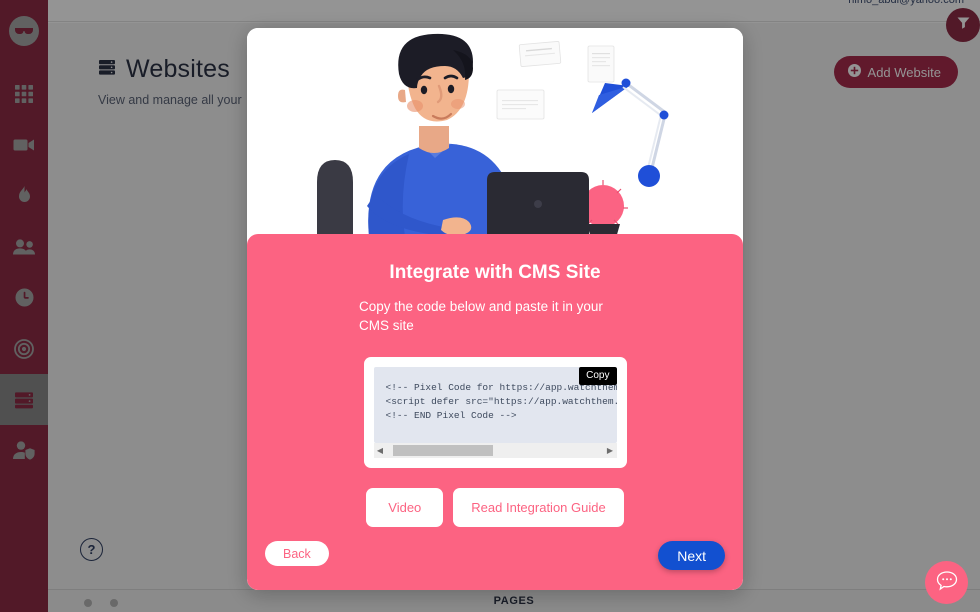 Image resolution: width=980 pixels, height=612 pixels. I want to click on modal-title: Integrate with CMS Site, so click(495, 272).